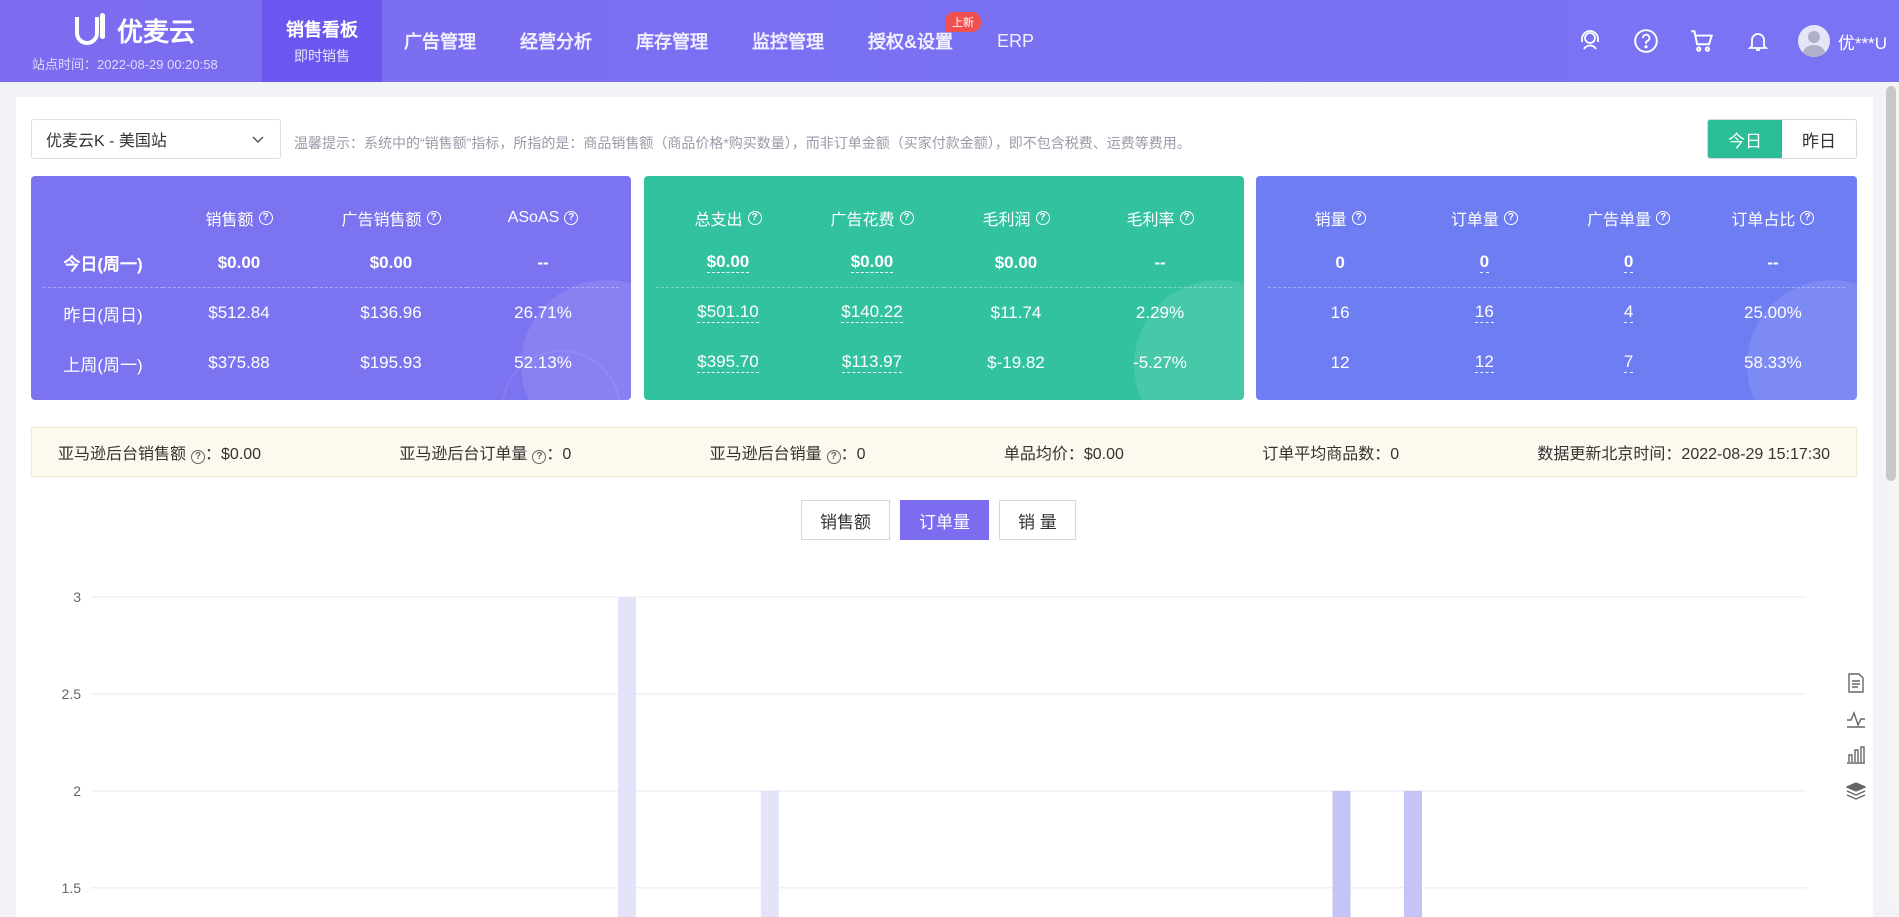 Image resolution: width=1899 pixels, height=917 pixels. Describe the element at coordinates (1474, 220) in the screenshot. I see `col-header-label: 订单量` at that location.